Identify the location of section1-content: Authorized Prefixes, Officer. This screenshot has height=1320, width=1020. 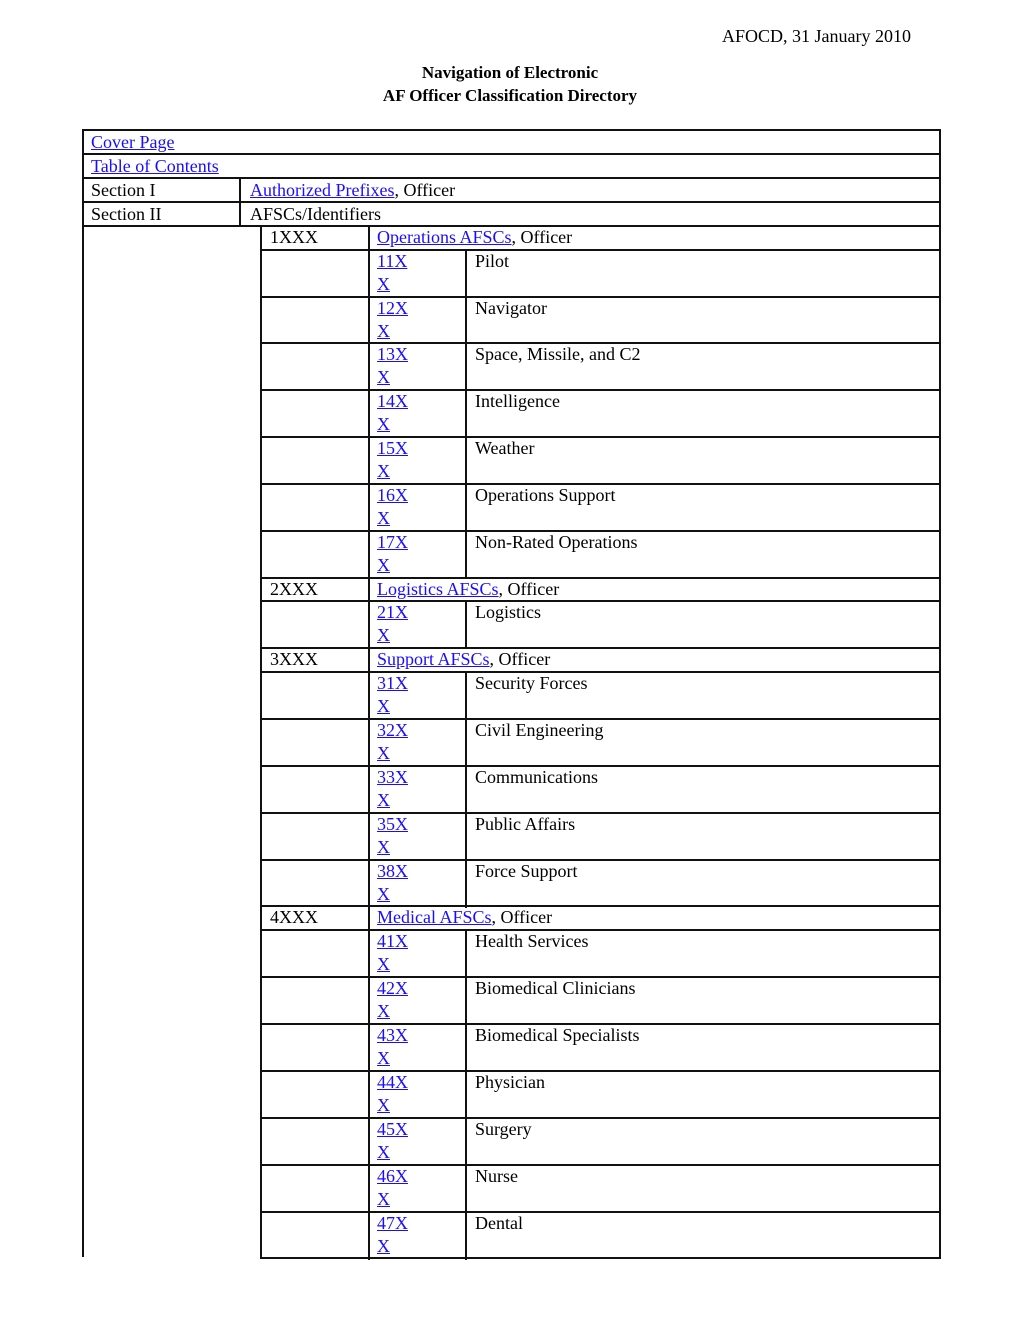
(352, 190).